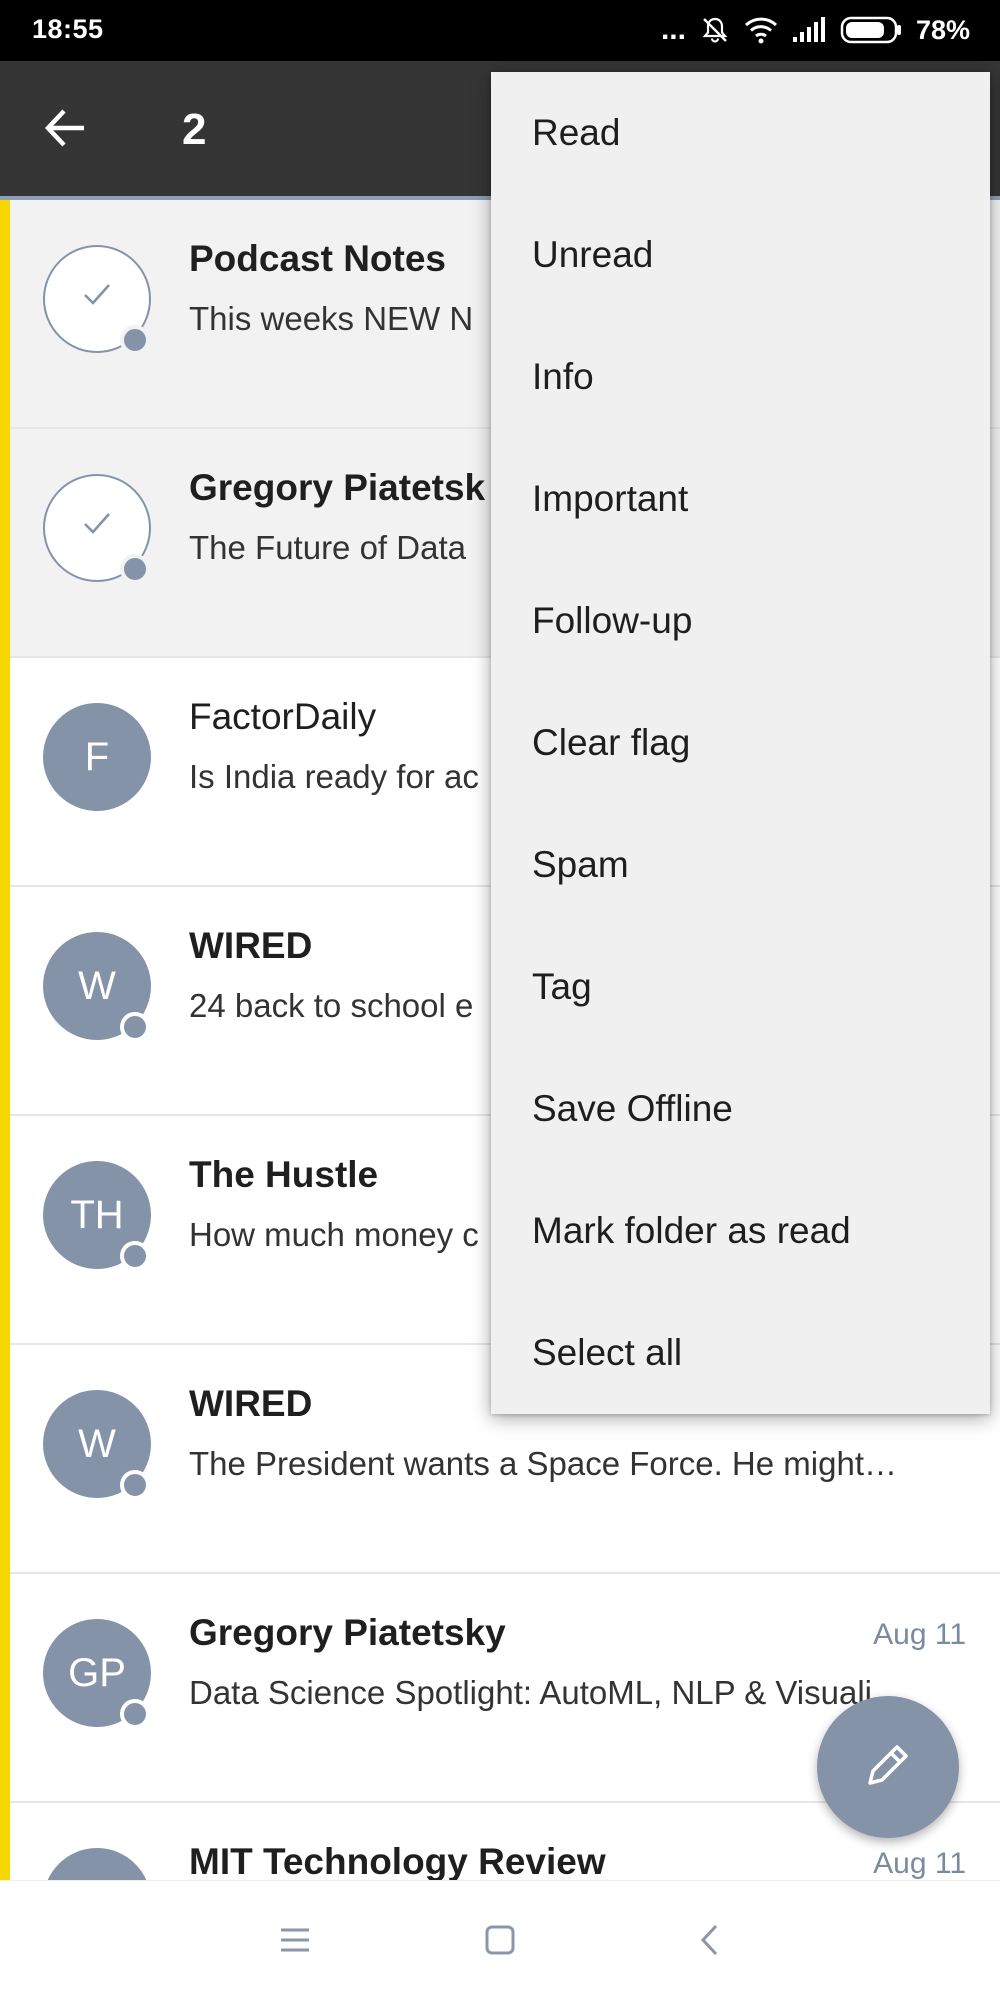  I want to click on menu-nav-button, so click(295, 1942).